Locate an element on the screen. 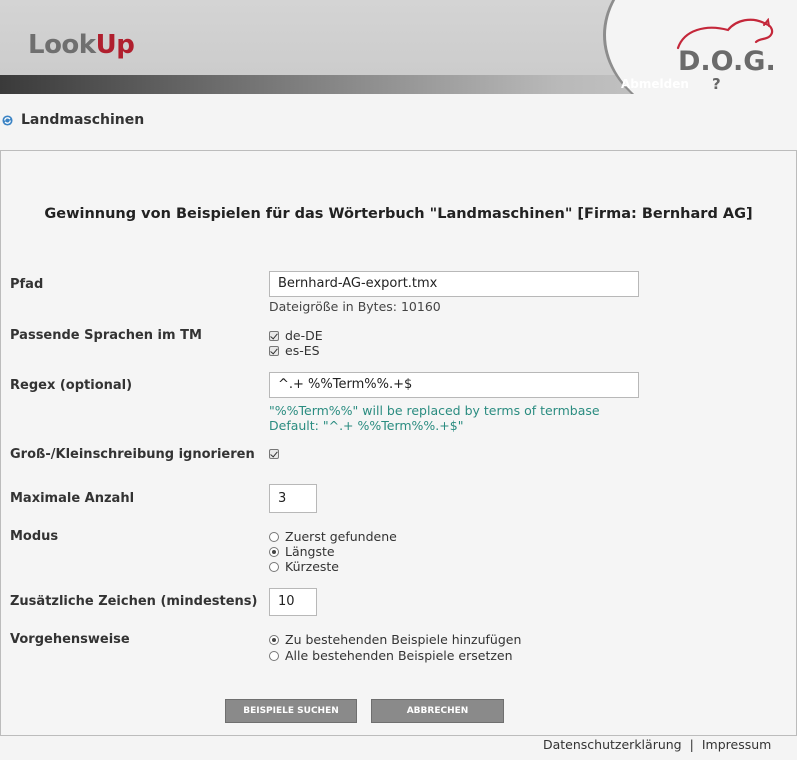 The width and height of the screenshot is (797, 760). mode-option-first: Zuerst gefundene is located at coordinates (333, 536).